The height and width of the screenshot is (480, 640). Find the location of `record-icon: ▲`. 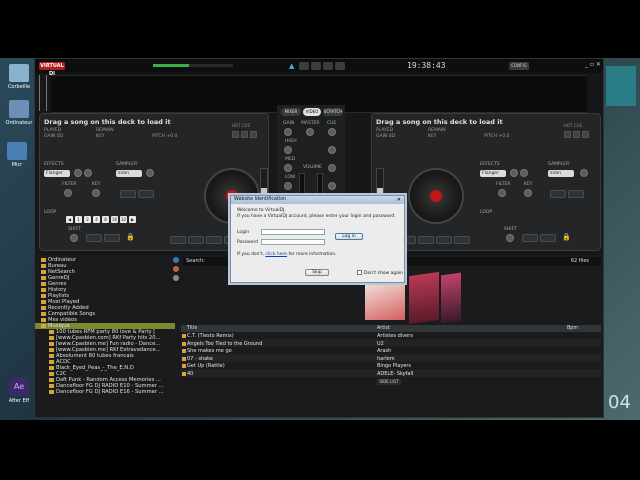

record-icon: ▲ is located at coordinates (293, 66).